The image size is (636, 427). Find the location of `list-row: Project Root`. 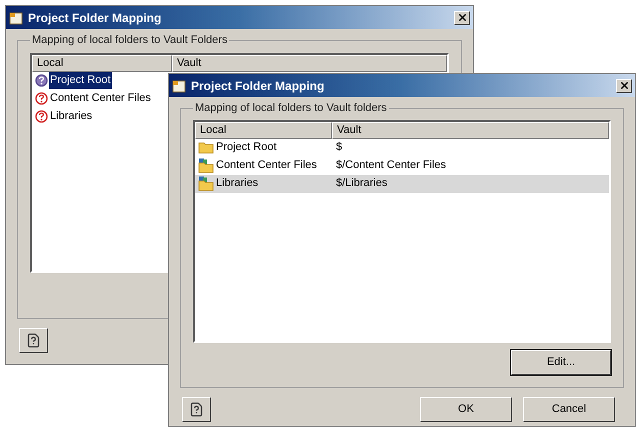

list-row: Project Root is located at coordinates (98, 81).